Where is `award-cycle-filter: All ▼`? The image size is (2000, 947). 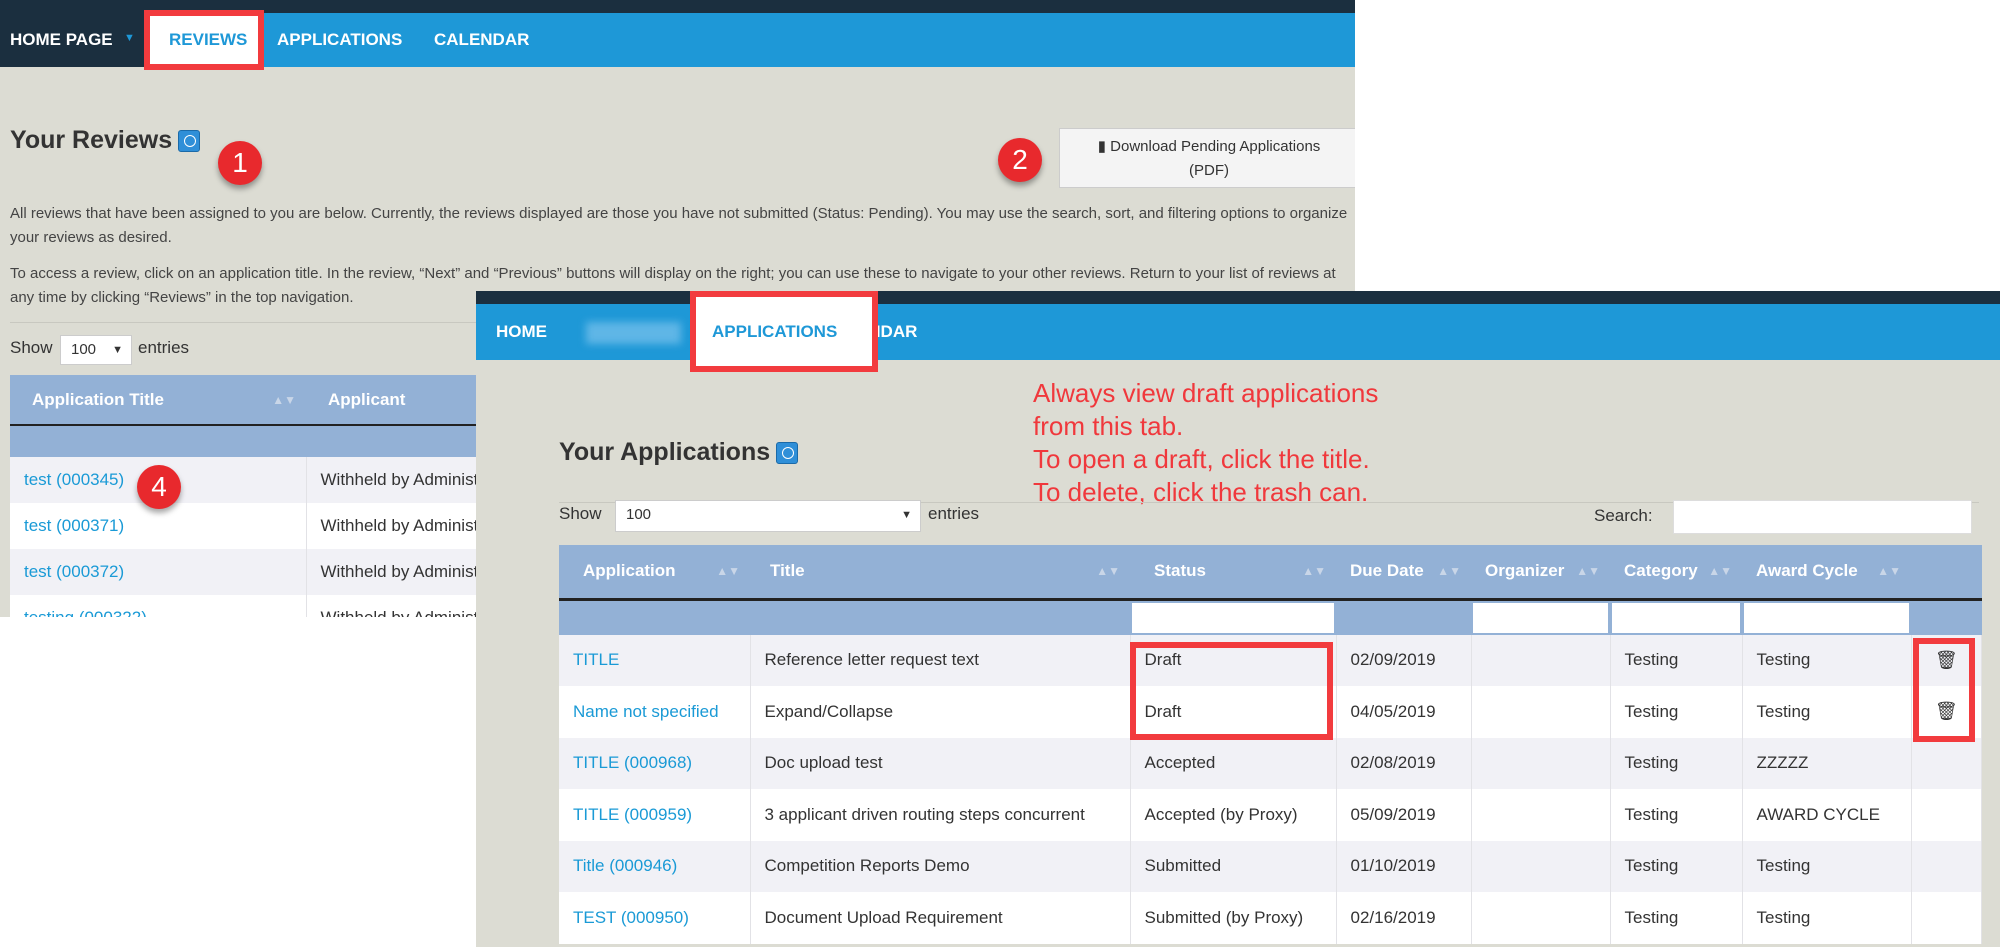 award-cycle-filter: All ▼ is located at coordinates (1826, 617).